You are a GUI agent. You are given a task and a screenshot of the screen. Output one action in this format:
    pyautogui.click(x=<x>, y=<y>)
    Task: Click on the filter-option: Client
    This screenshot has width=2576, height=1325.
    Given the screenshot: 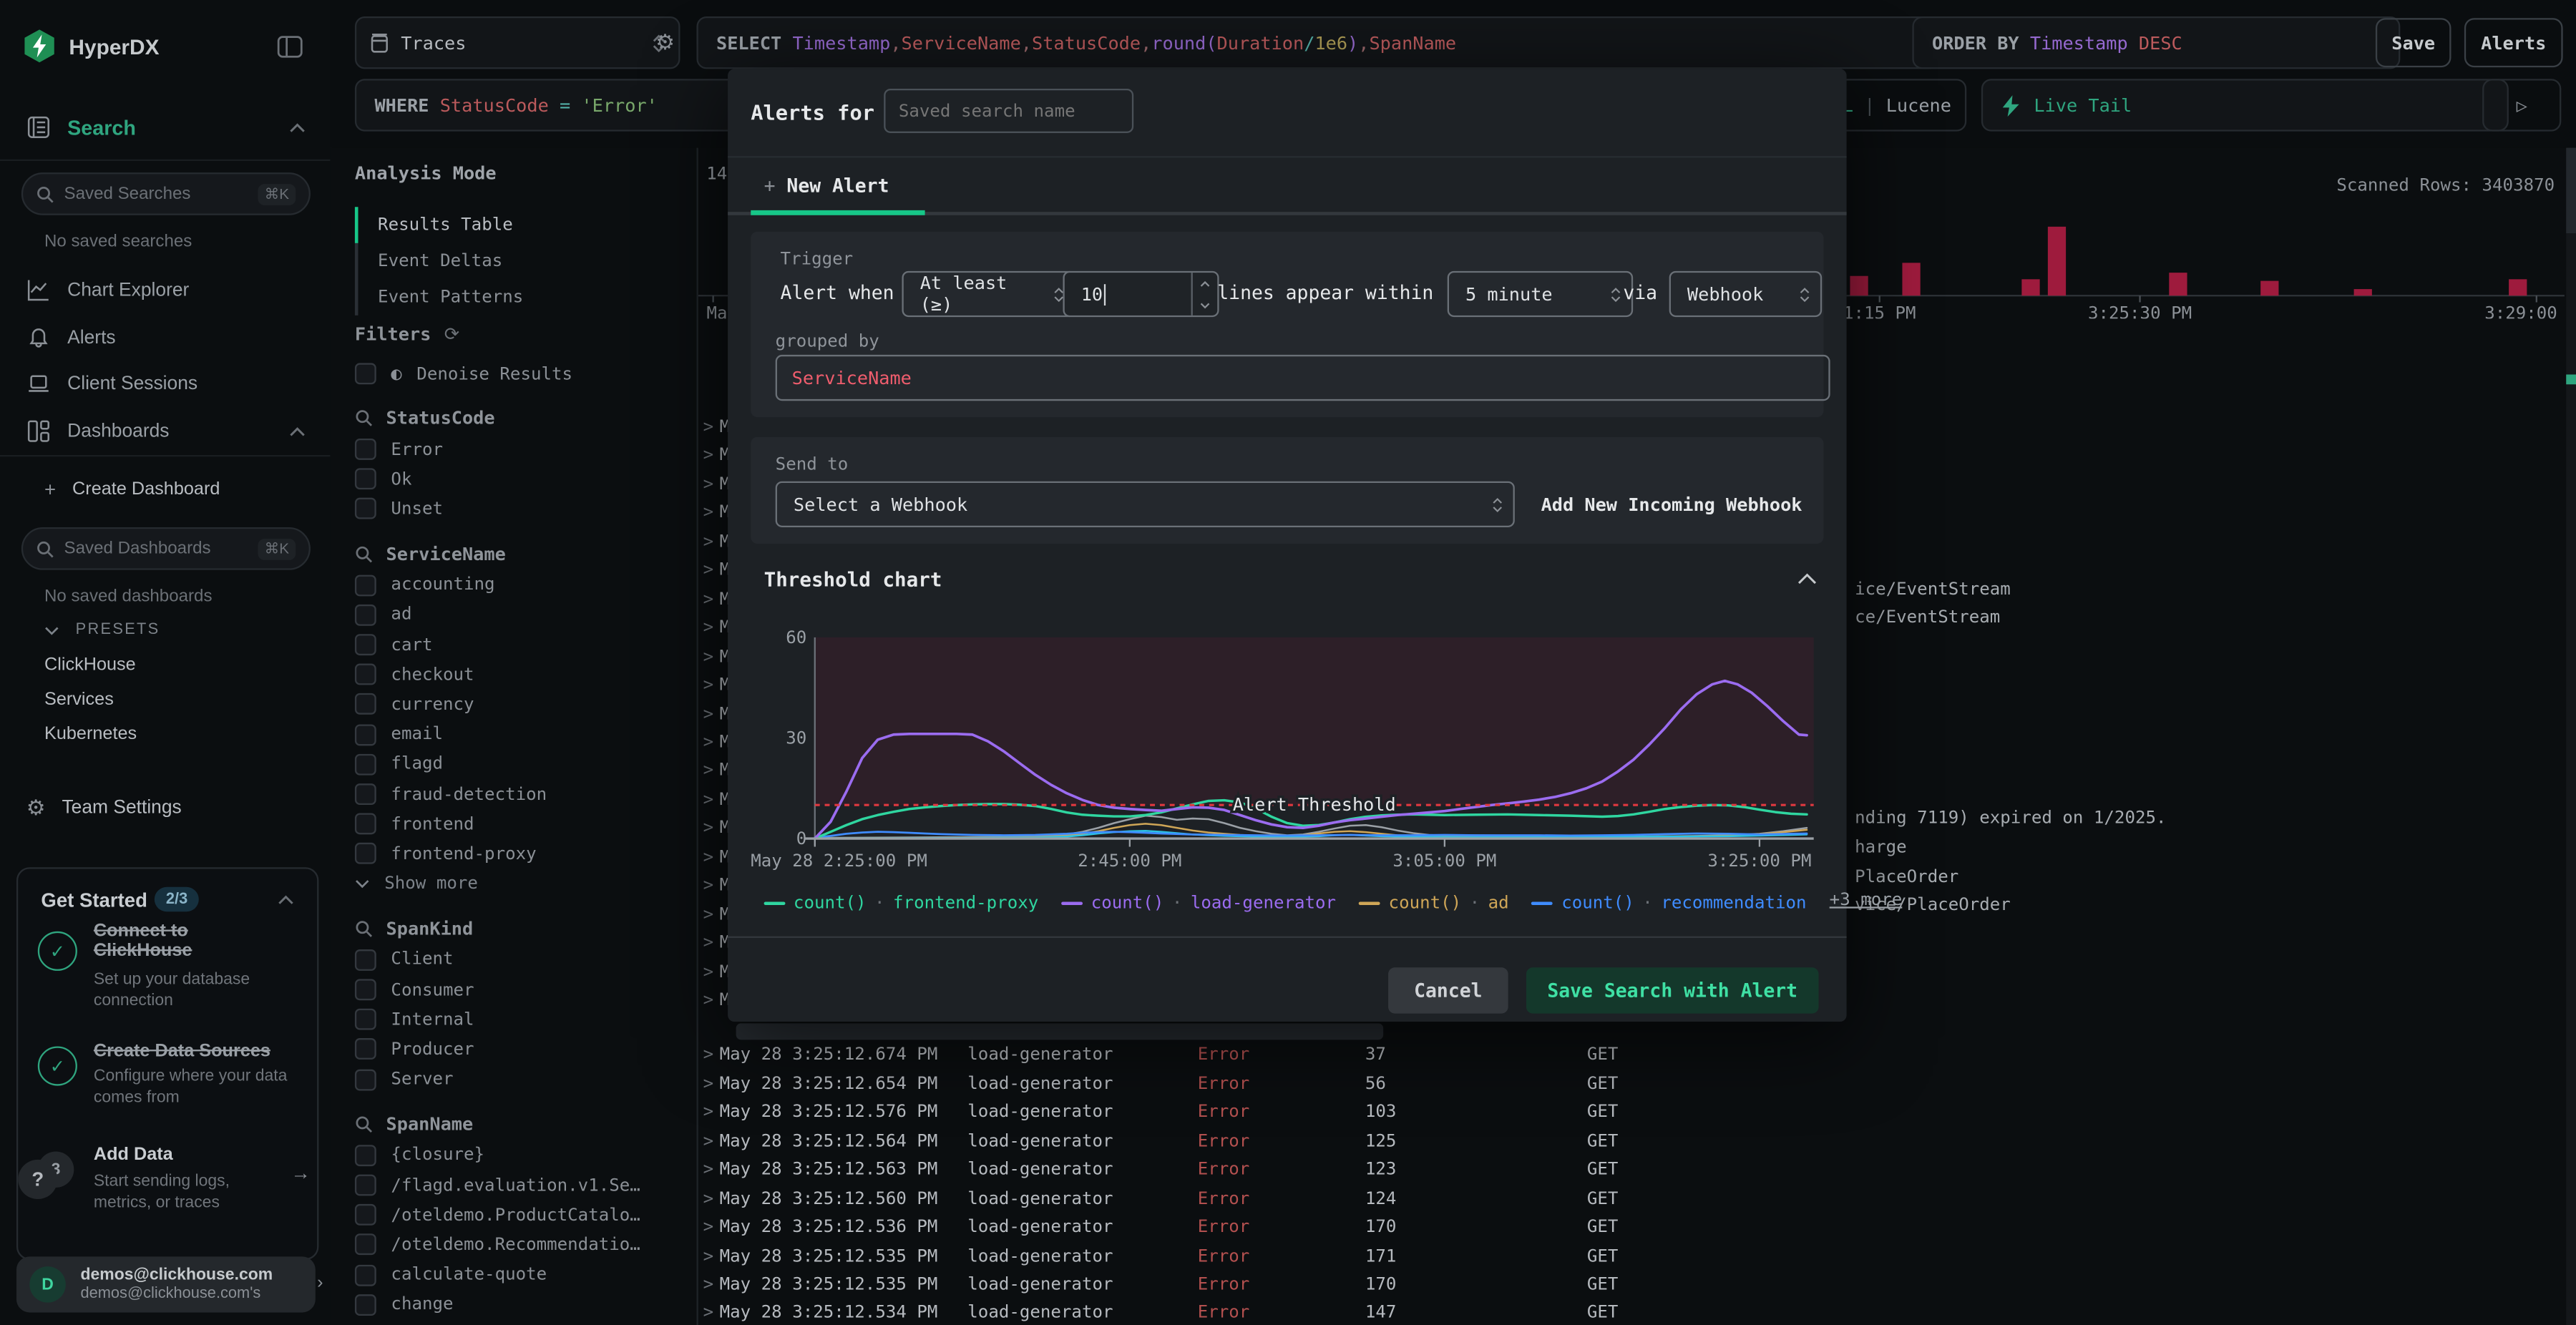 What is the action you would take?
    pyautogui.click(x=518, y=960)
    